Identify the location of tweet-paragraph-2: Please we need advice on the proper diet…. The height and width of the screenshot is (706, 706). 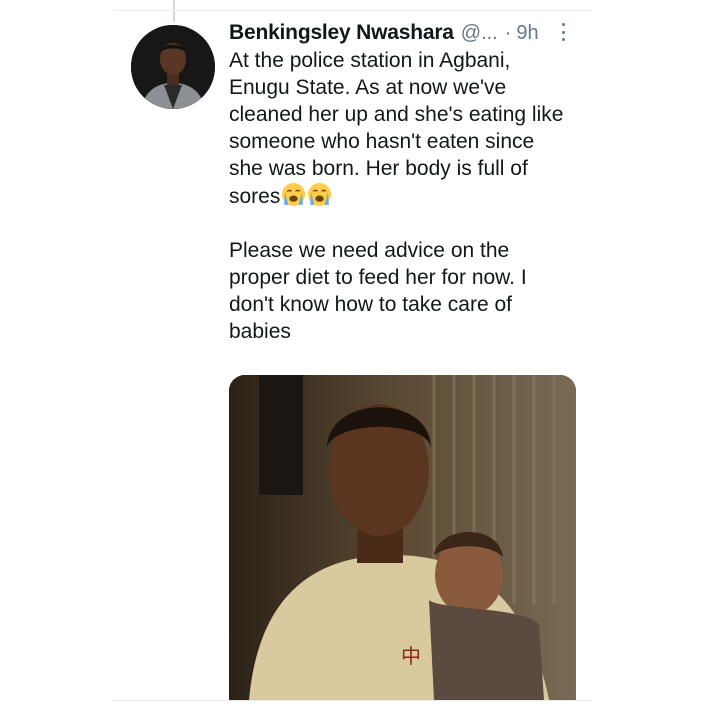
(409, 291).